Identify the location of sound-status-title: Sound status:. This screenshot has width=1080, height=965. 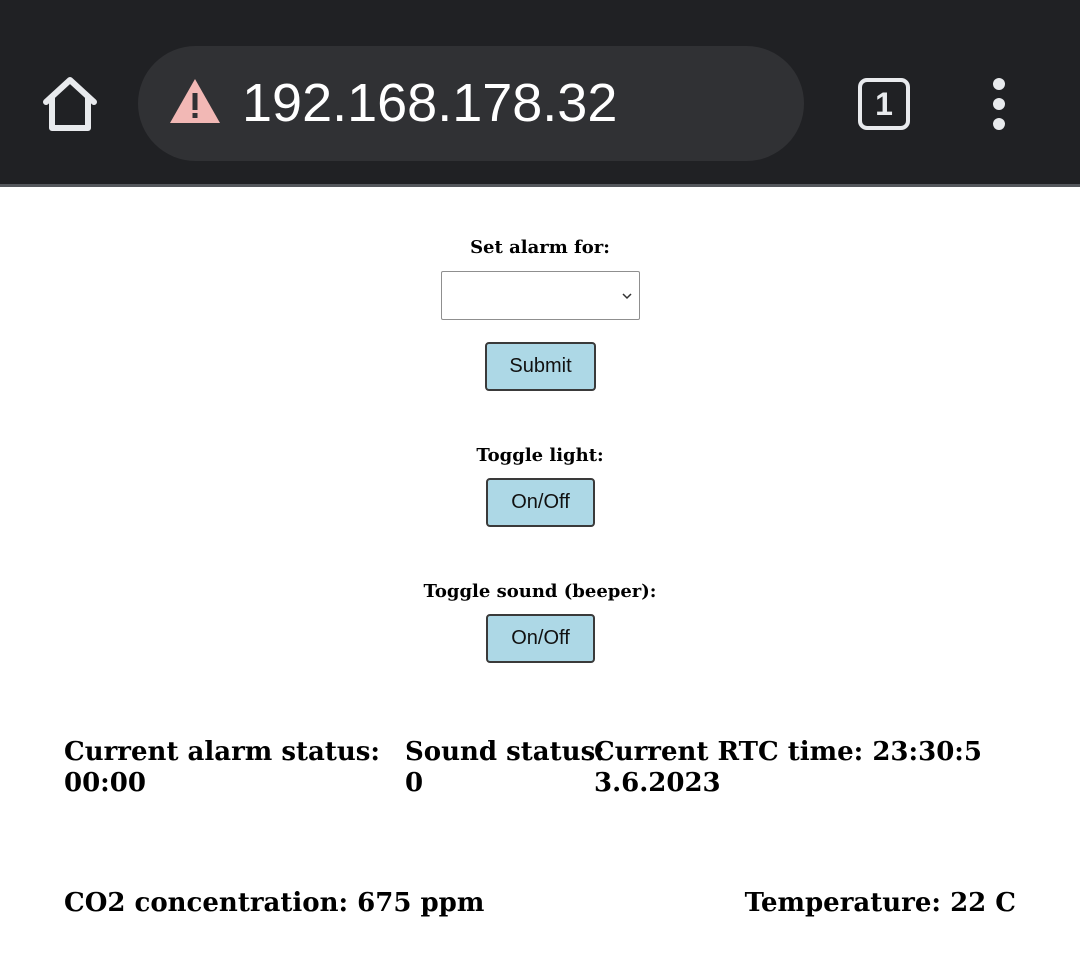
(505, 752).